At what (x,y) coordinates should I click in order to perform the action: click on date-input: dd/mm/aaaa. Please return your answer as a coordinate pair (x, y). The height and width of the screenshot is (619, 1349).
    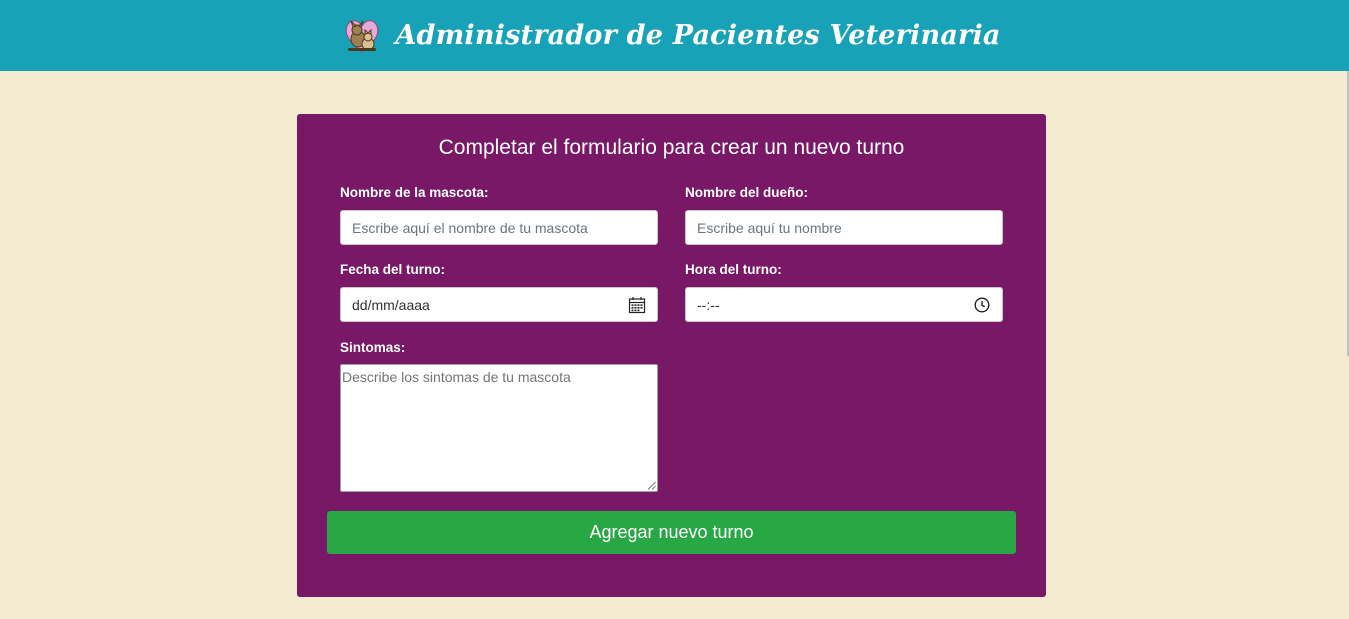
    Looking at the image, I should click on (499, 304).